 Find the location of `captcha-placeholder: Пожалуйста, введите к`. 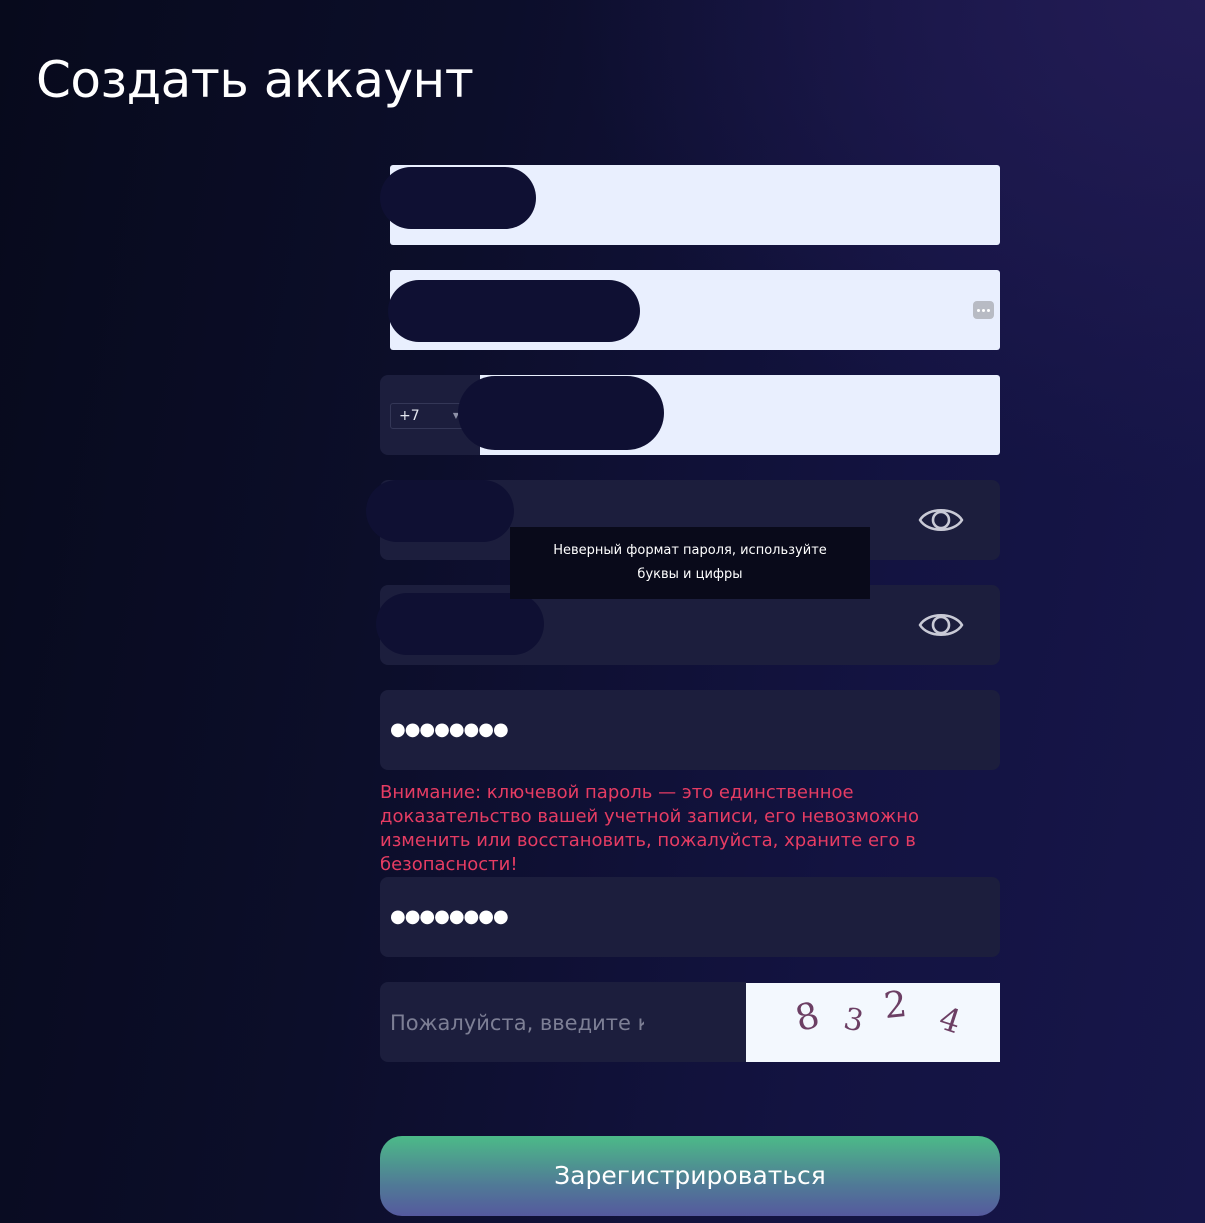

captcha-placeholder: Пожалуйста, введите к is located at coordinates (517, 1023).